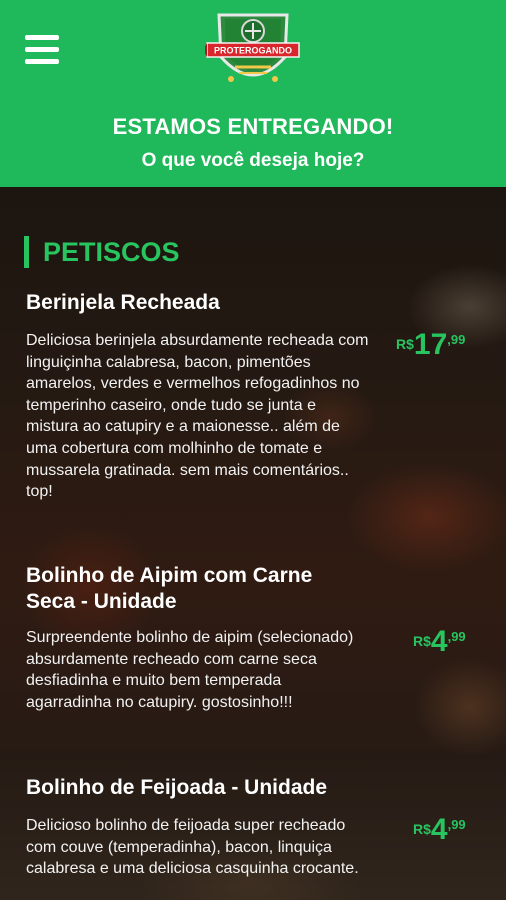 The width and height of the screenshot is (506, 900). I want to click on price-integer: 17, so click(430, 344).